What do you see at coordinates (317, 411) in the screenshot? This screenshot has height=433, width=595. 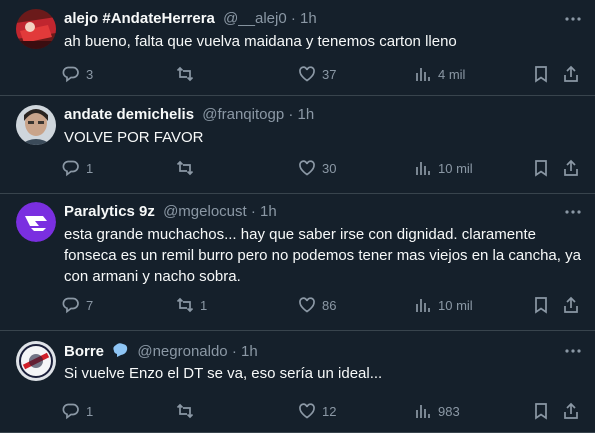 I see `like-button: 12` at bounding box center [317, 411].